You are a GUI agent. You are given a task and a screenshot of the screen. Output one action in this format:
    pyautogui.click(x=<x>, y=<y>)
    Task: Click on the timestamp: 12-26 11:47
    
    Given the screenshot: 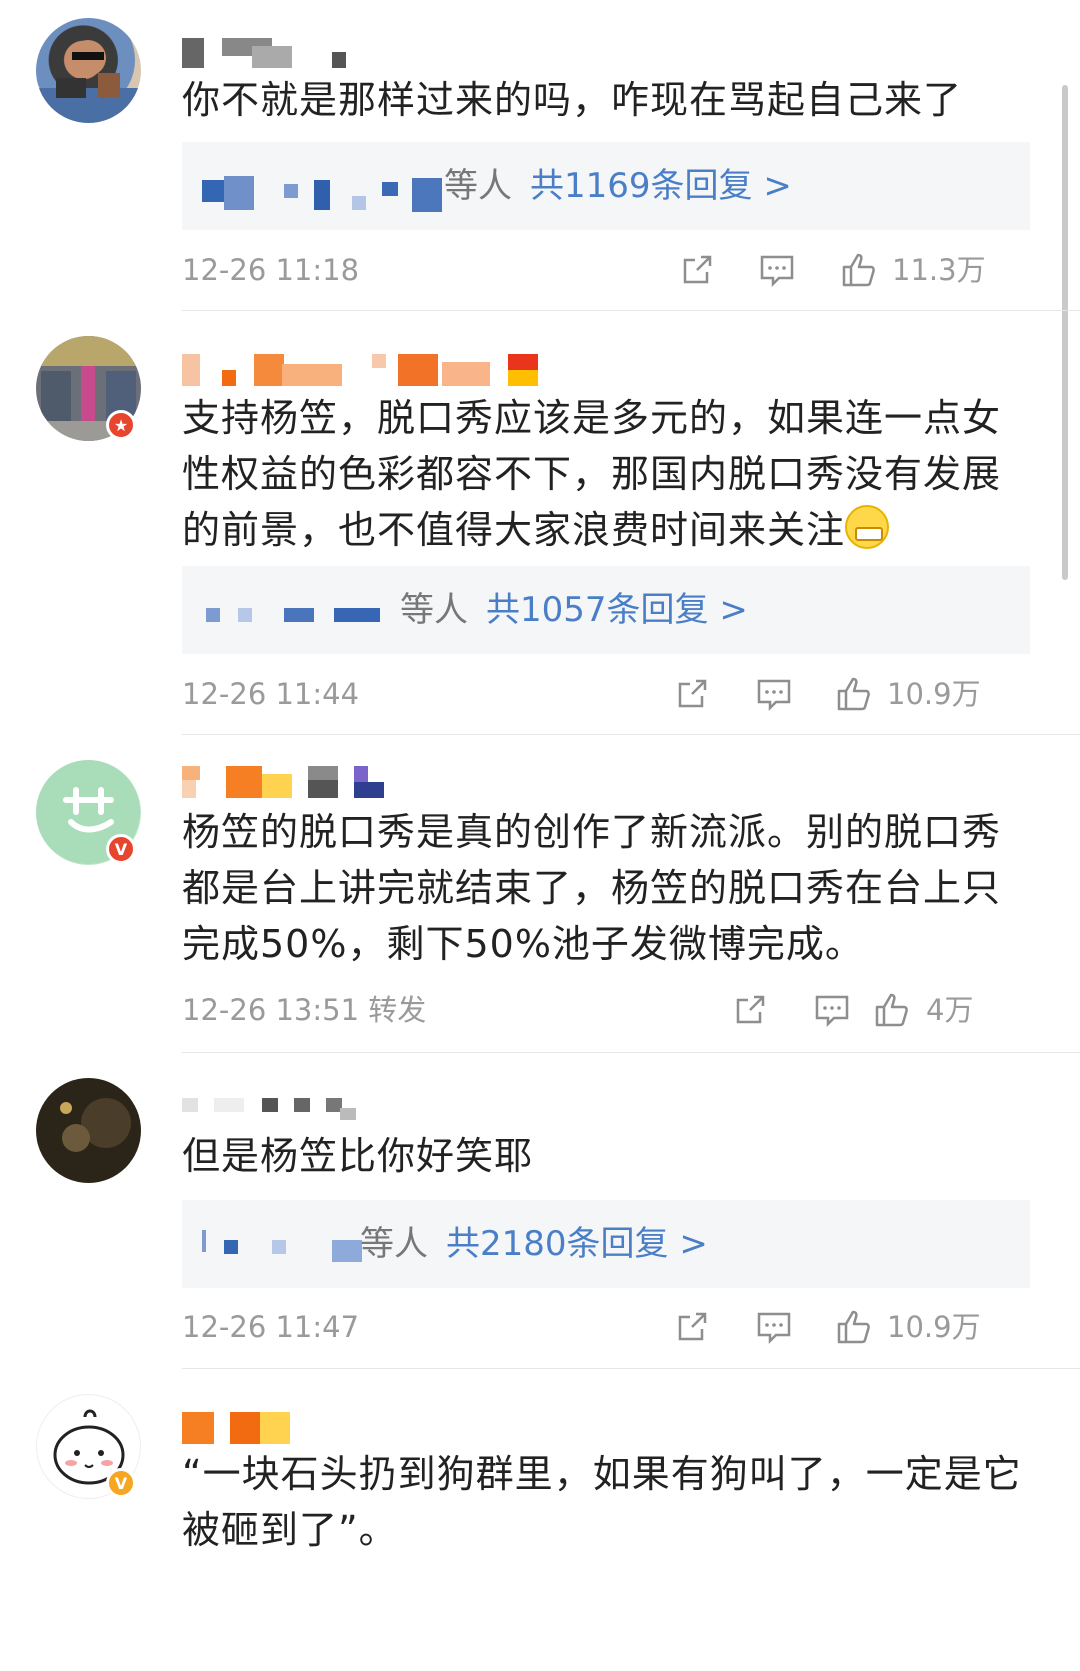 What is the action you would take?
    pyautogui.click(x=271, y=1327)
    